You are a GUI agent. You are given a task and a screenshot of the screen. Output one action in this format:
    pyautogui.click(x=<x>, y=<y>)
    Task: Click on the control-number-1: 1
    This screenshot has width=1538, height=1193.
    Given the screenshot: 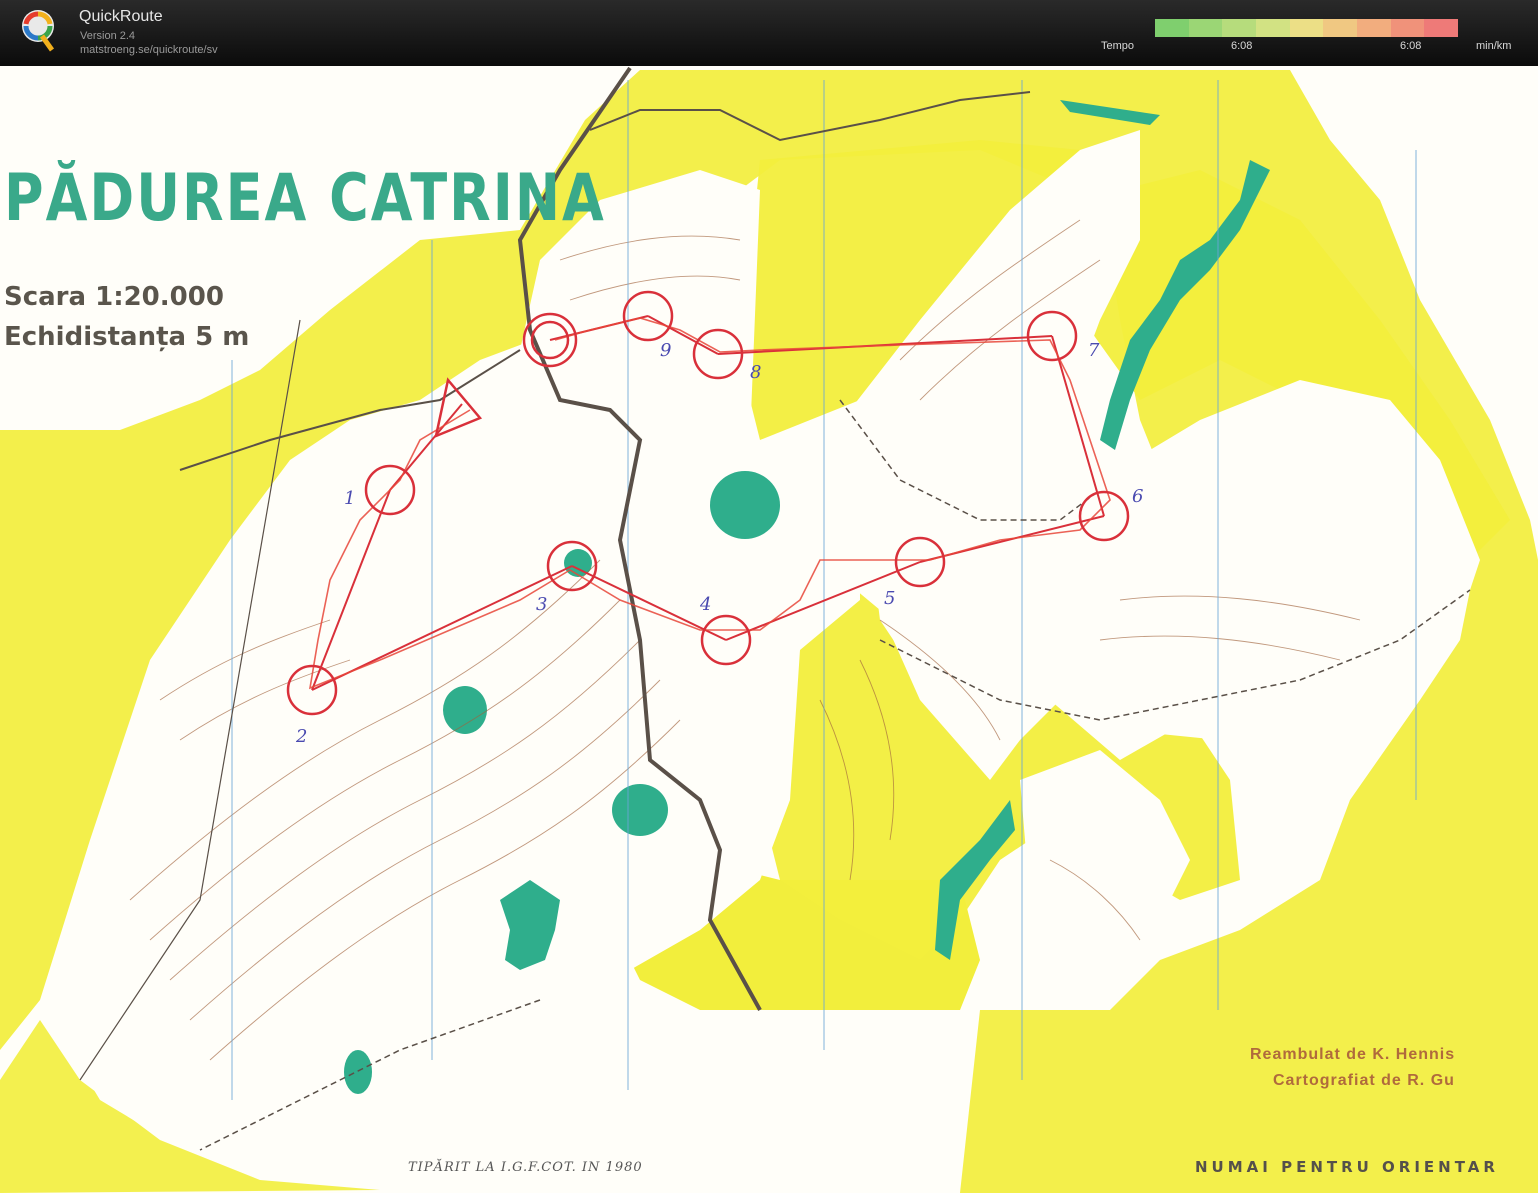 What is the action you would take?
    pyautogui.click(x=350, y=498)
    